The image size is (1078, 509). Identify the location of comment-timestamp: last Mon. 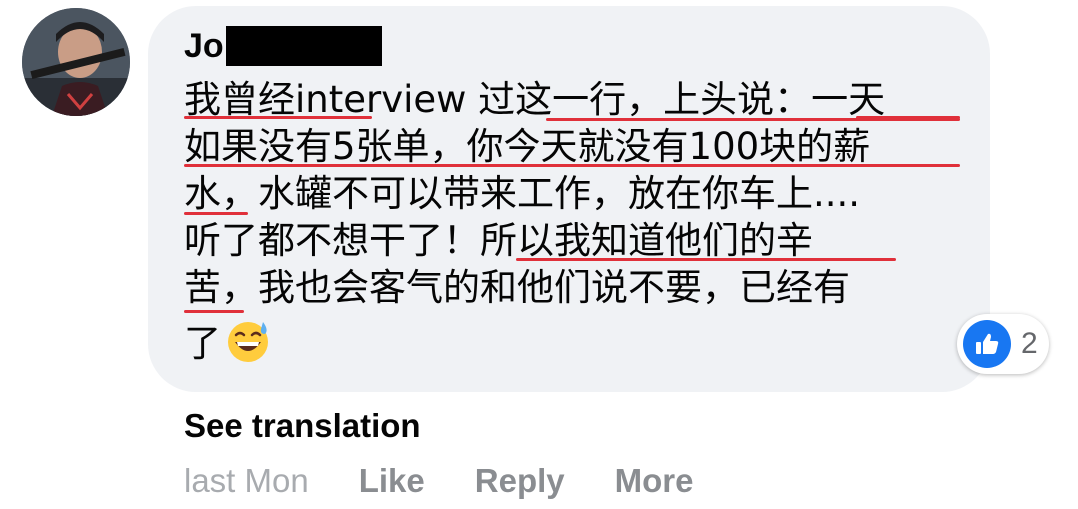
(246, 481).